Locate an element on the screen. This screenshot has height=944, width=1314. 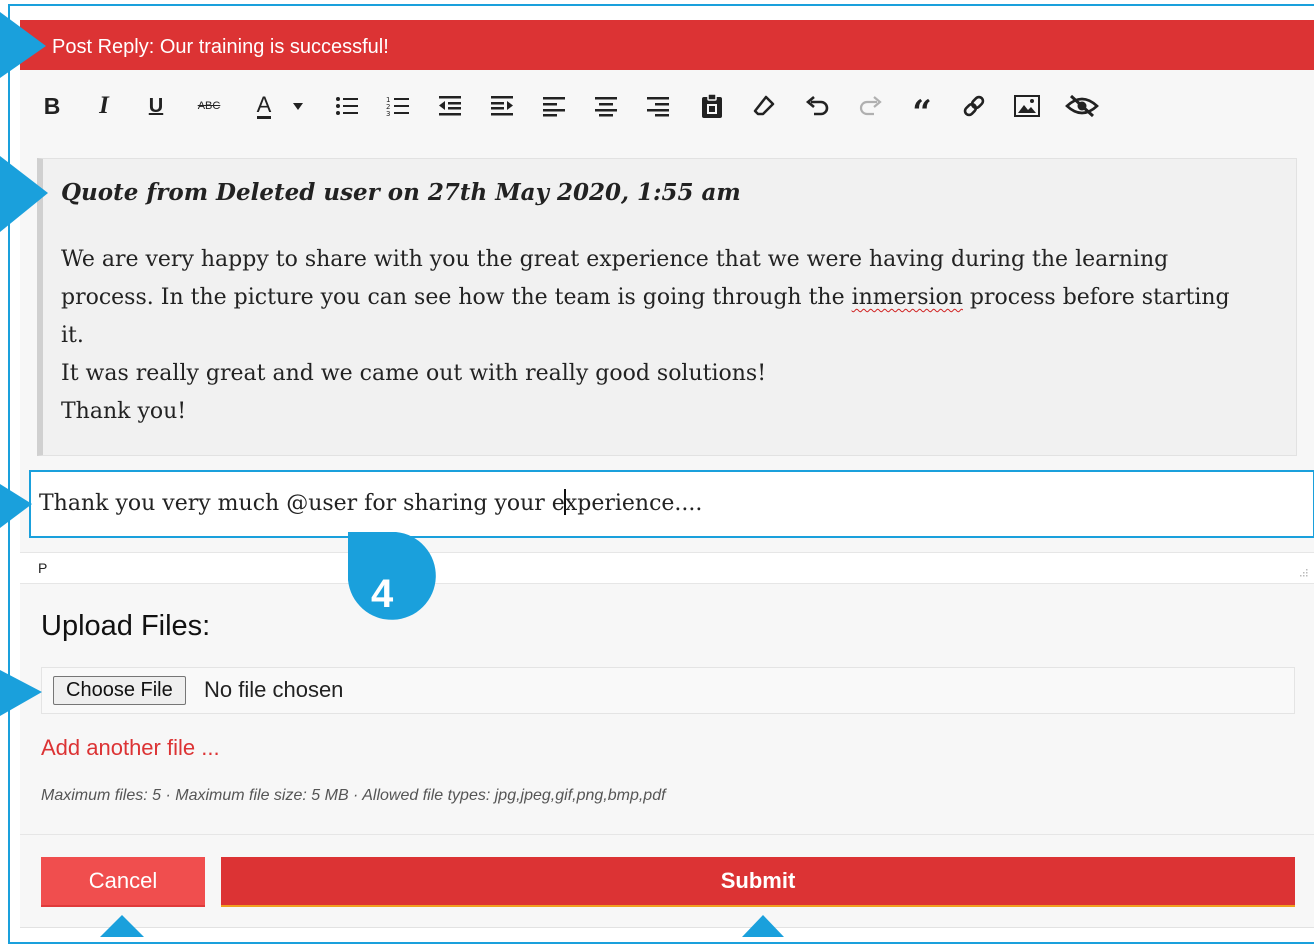
file-input-row: Choose File No file chosen is located at coordinates (668, 690).